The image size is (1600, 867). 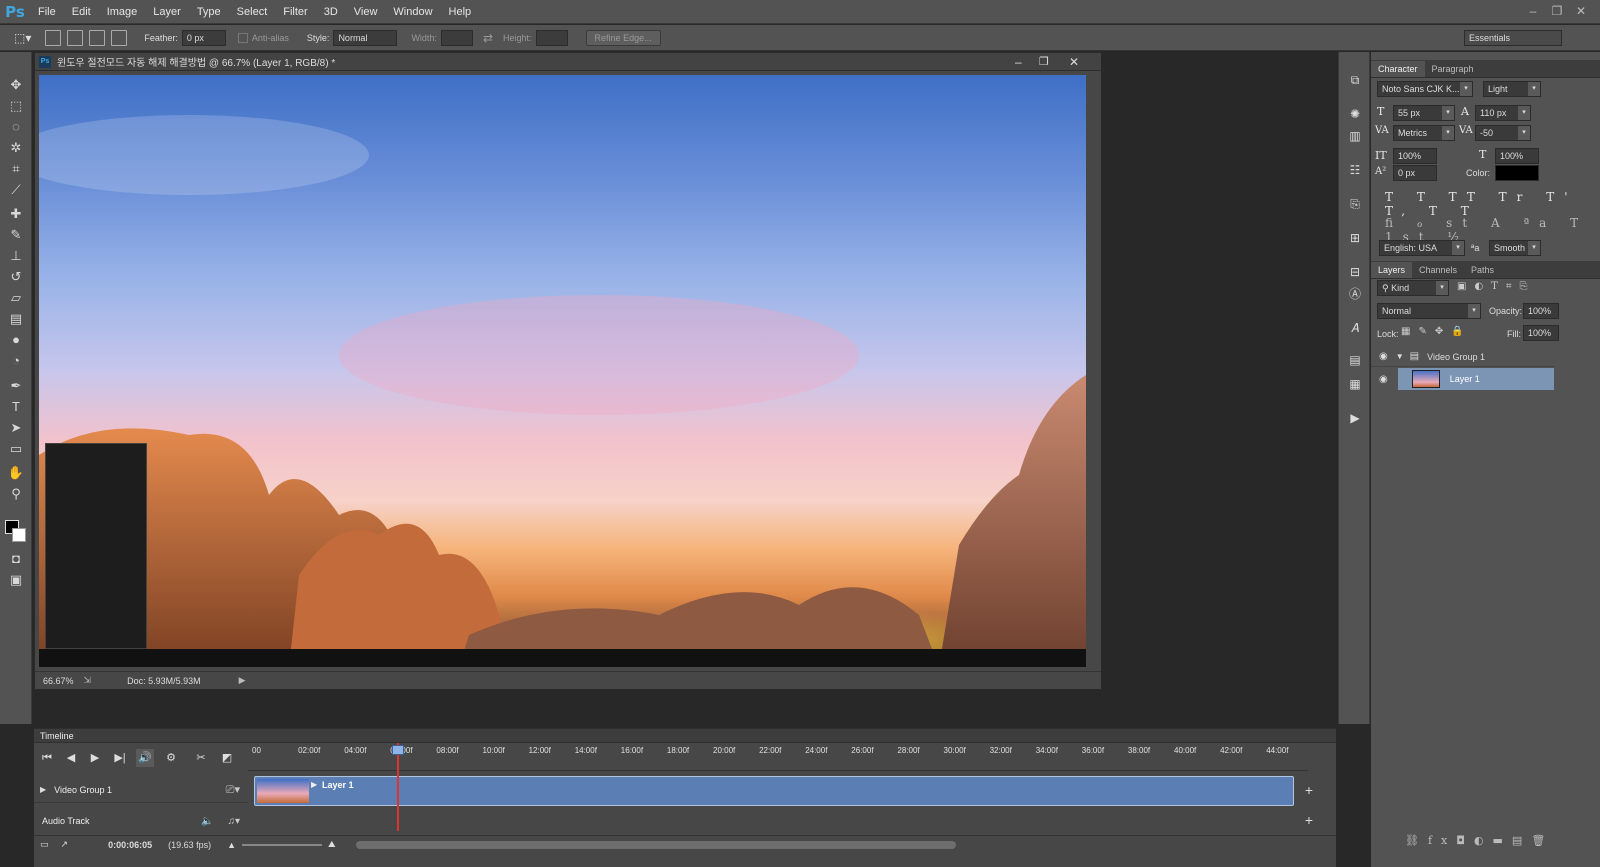 I want to click on eyedropper-icon: ⟋, so click(x=16, y=190).